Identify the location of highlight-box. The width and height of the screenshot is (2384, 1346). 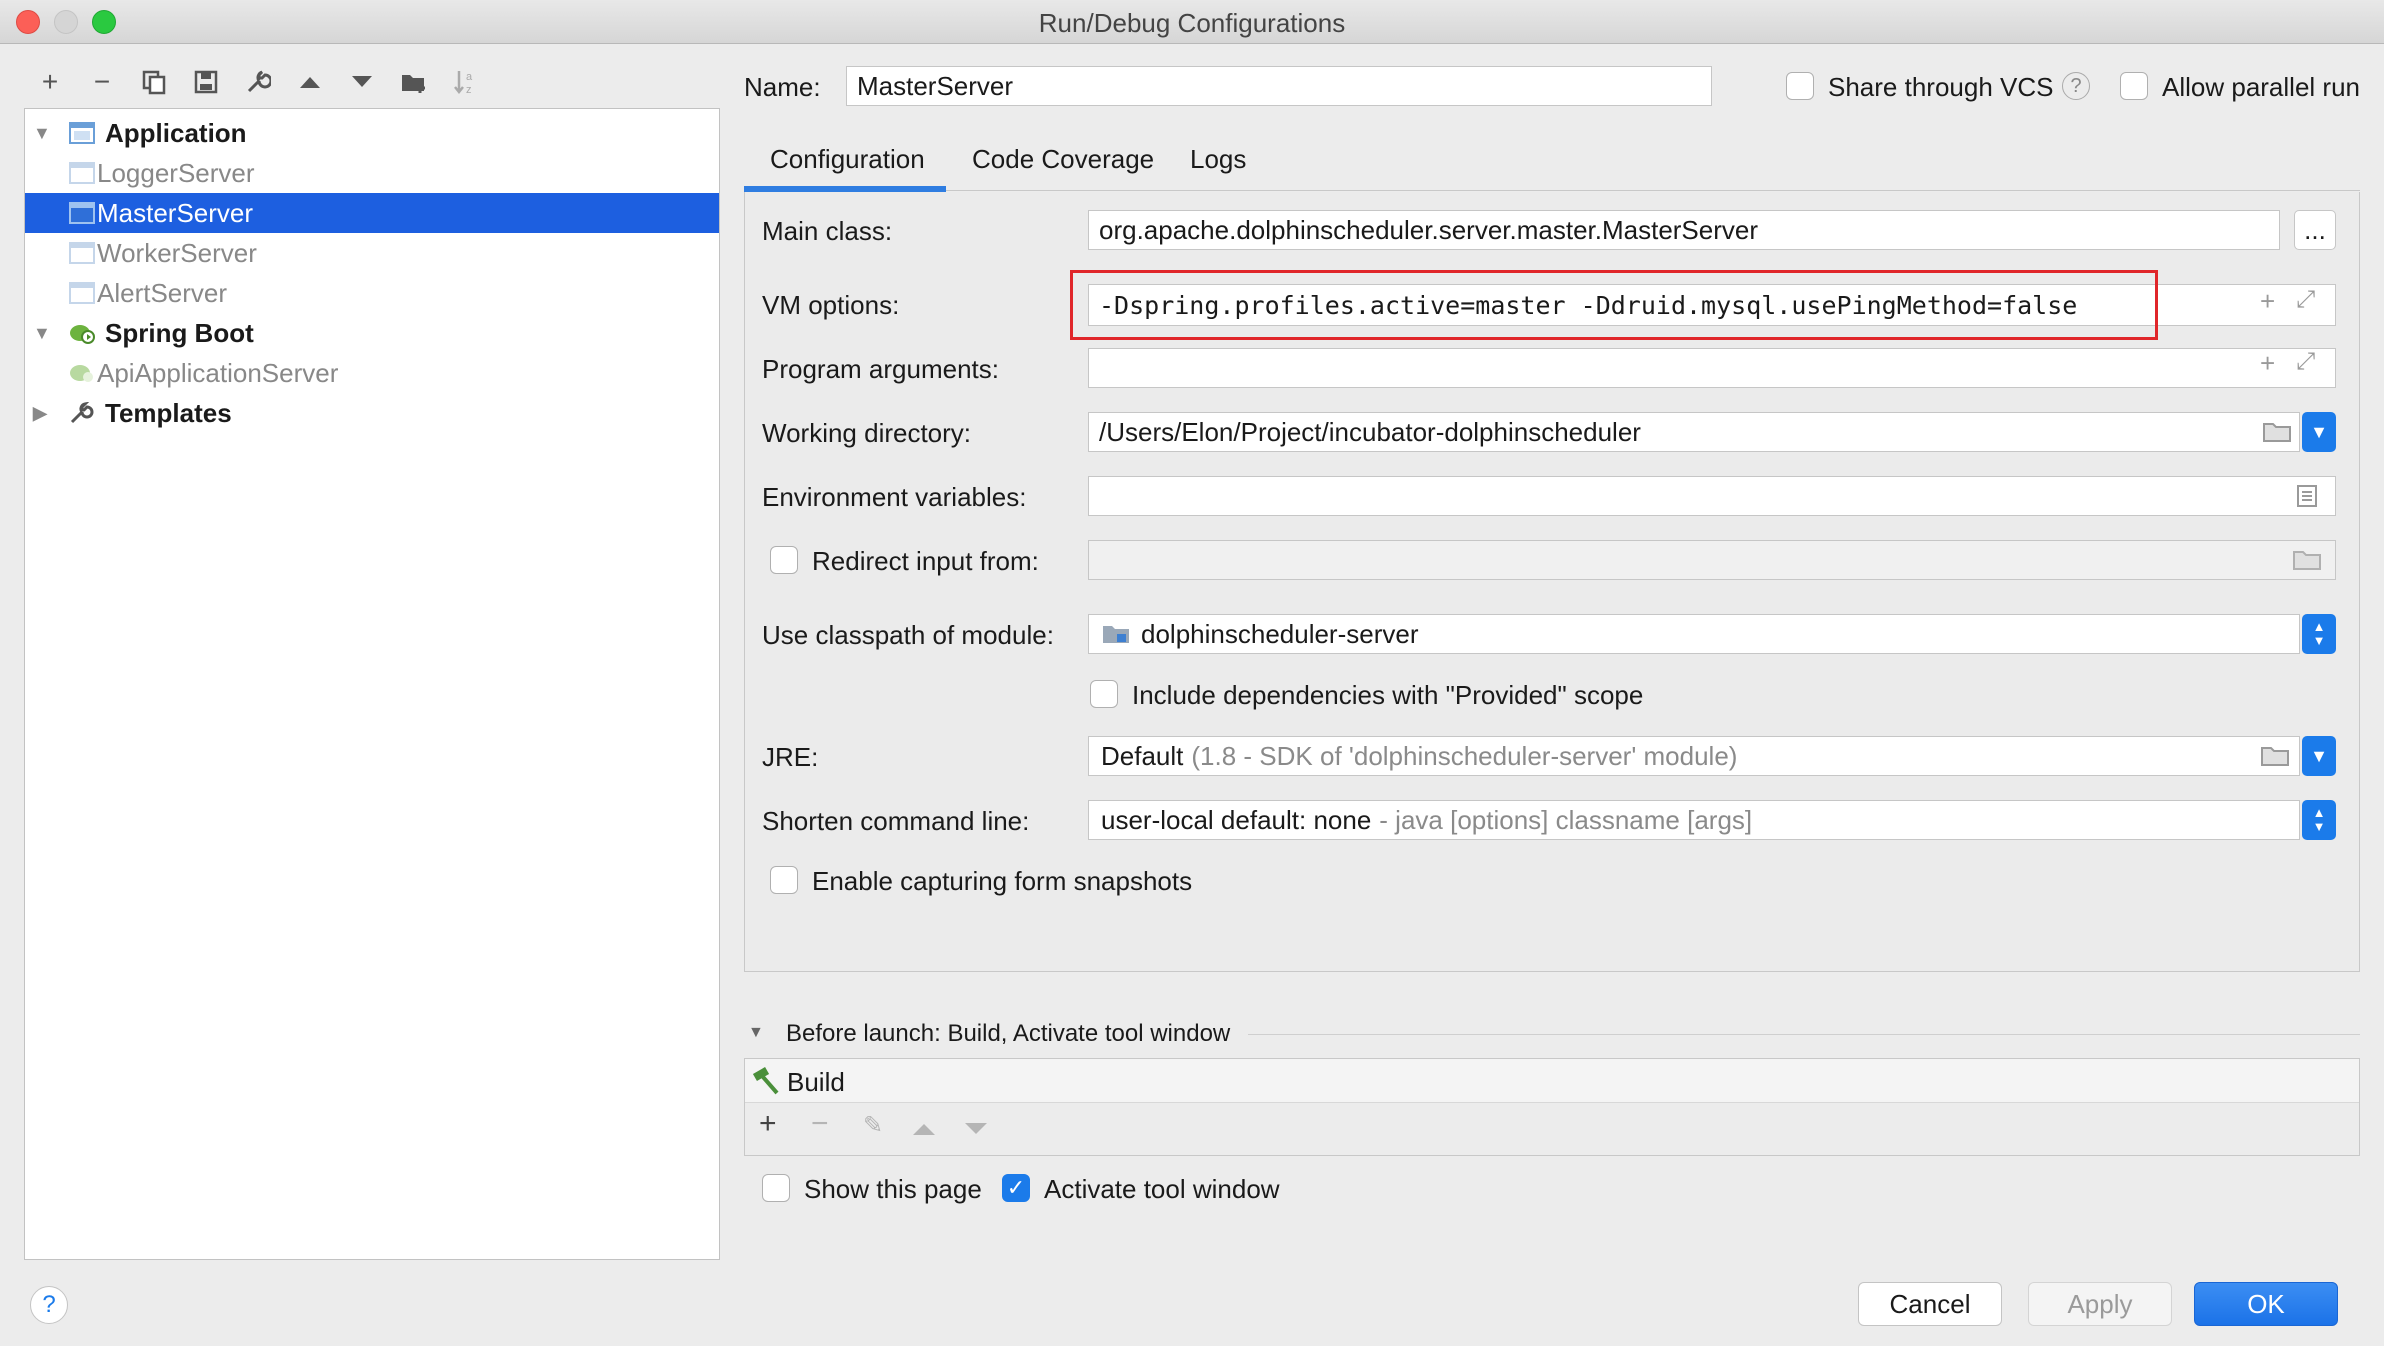
(1614, 305).